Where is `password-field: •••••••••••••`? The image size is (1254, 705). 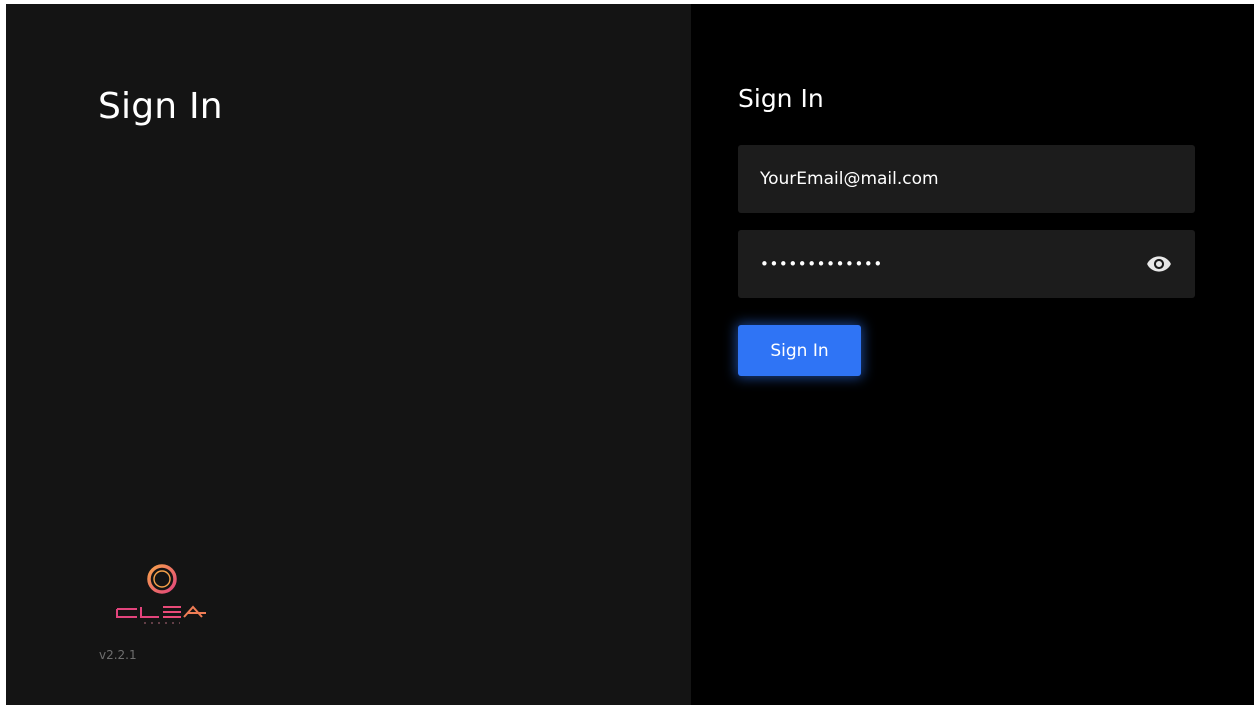
password-field: ••••••••••••• is located at coordinates (966, 264).